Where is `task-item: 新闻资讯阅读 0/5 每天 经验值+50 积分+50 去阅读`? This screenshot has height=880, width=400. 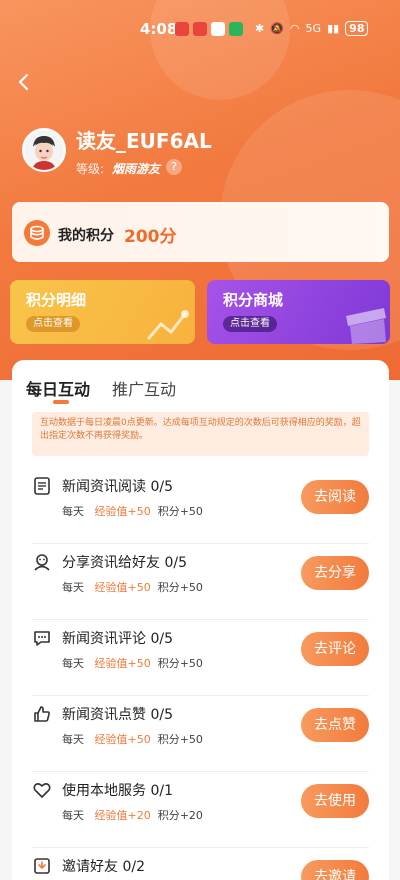 task-item: 新闻资讯阅读 0/5 每天 经验值+50 积分+50 去阅读 is located at coordinates (200, 506).